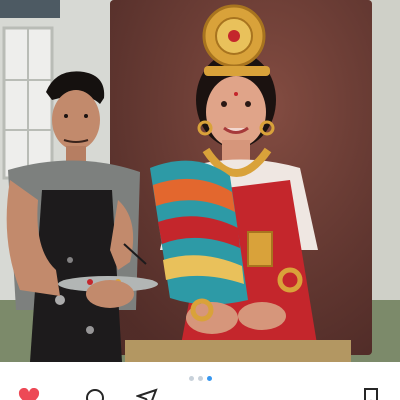 Image resolution: width=400 pixels, height=400 pixels. I want to click on carousel-indicator, so click(200, 378).